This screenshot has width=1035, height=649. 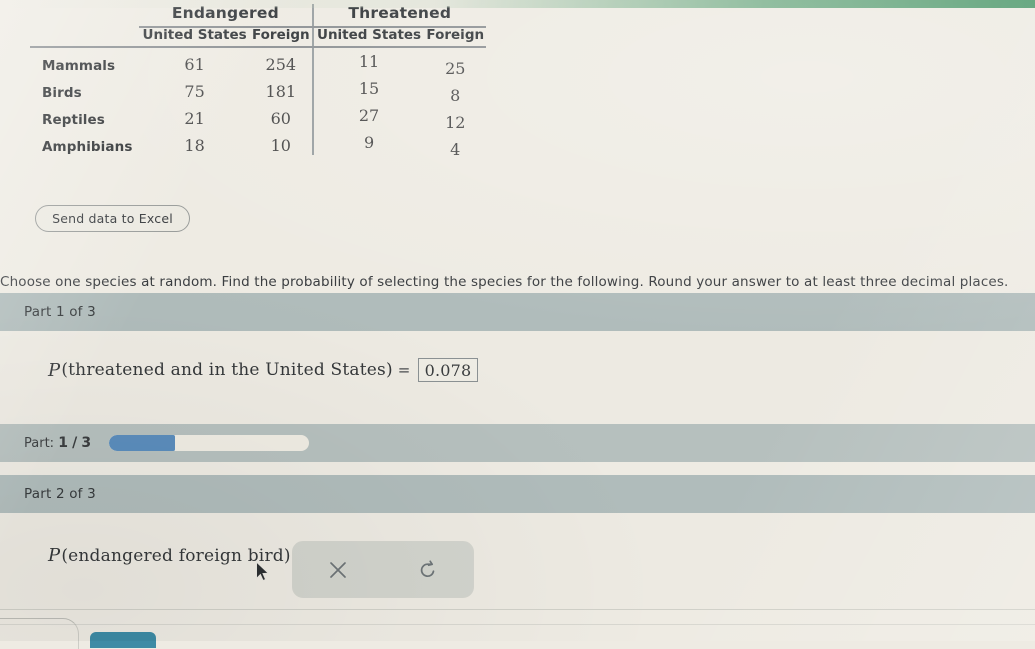 I want to click on cell-mammals-endangered-foreign: 254, so click(x=281, y=65).